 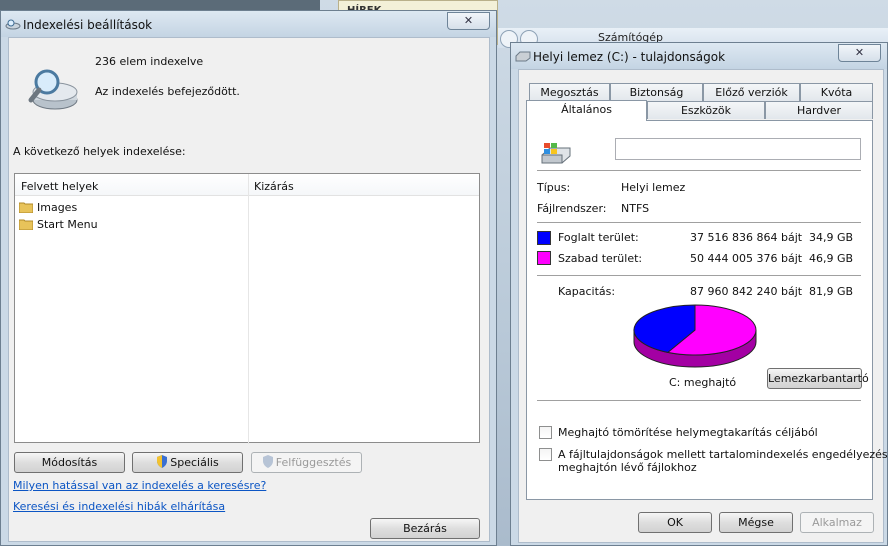 I want to click on disk-usage-pie, so click(x=695, y=336).